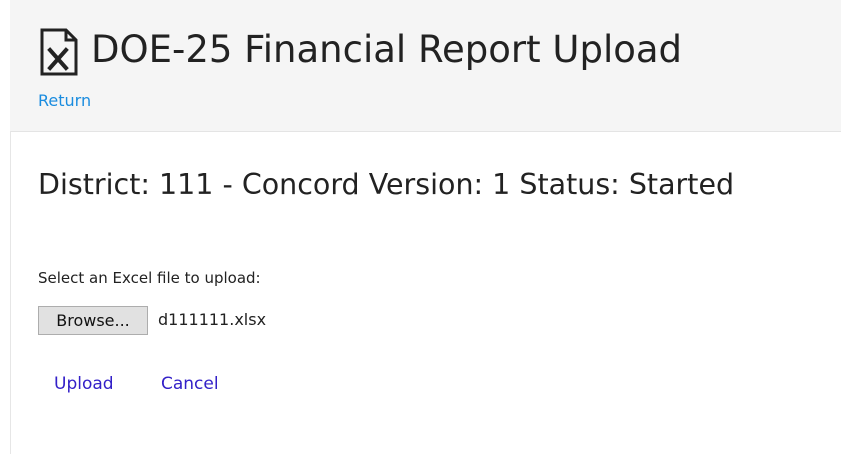 This screenshot has height=454, width=841. I want to click on select-file-label: Select an Excel file to upload:, so click(149, 278).